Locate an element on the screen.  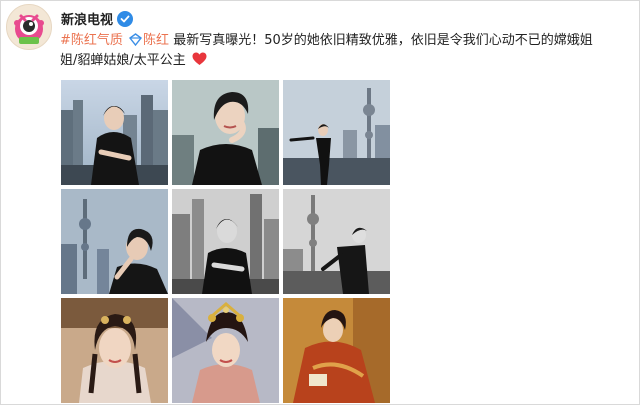
tv-mascot-icon is located at coordinates (29, 27).